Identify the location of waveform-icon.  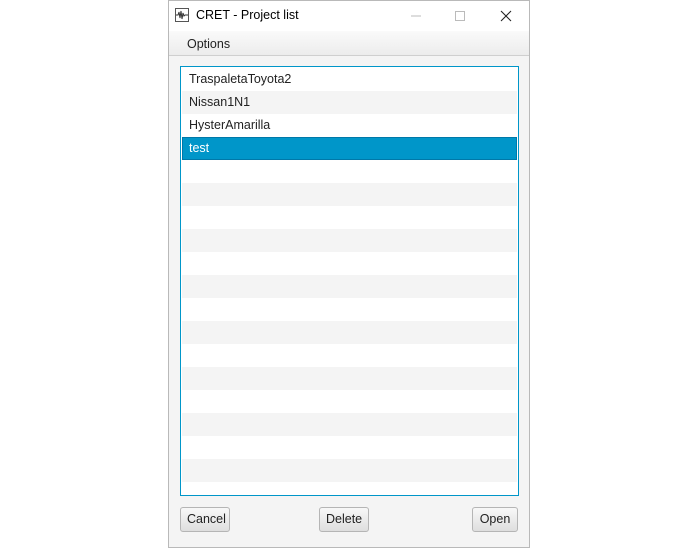
(182, 15).